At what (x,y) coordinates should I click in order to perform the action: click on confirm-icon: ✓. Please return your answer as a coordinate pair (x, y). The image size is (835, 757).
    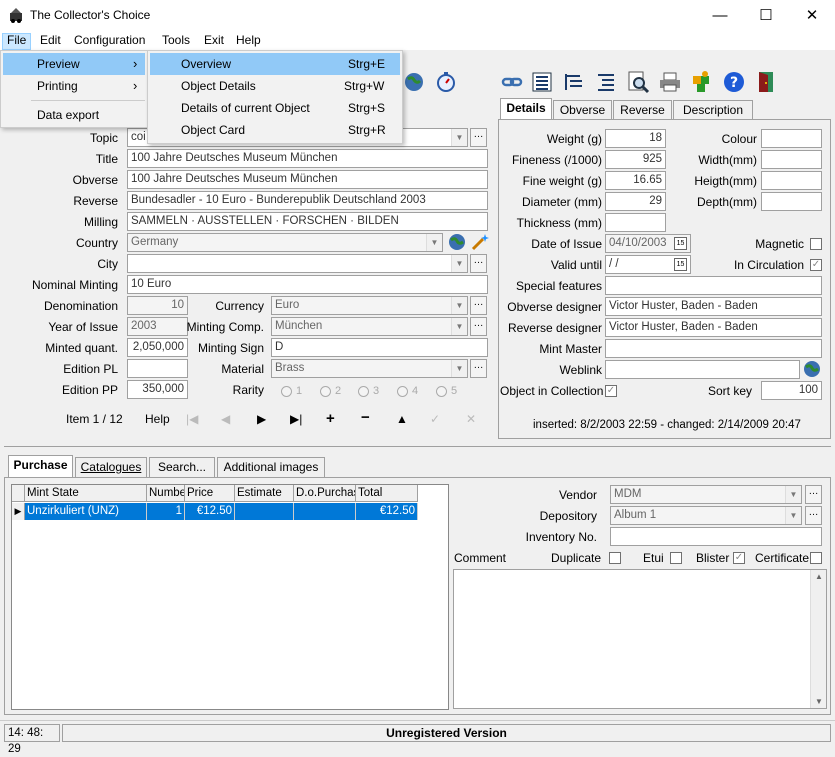
    Looking at the image, I should click on (435, 419).